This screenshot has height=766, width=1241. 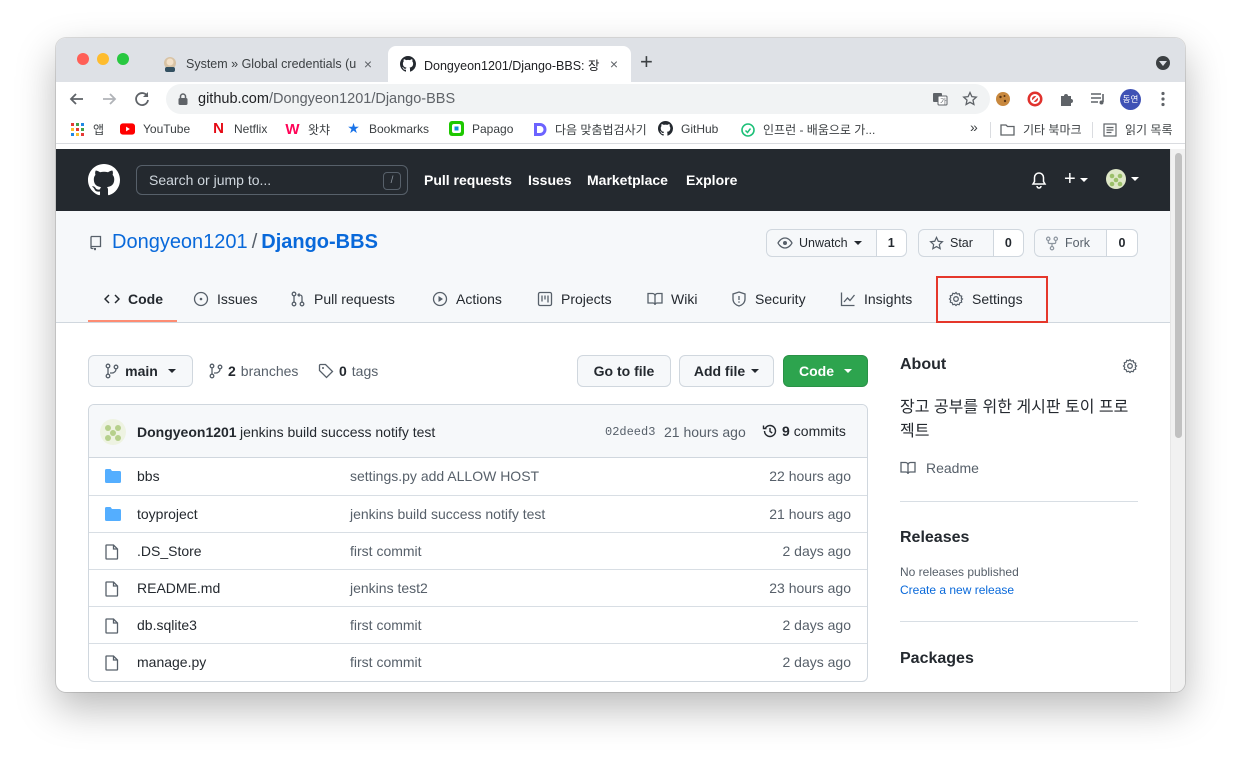 I want to click on commits-history-link: 9 commits, so click(x=804, y=431).